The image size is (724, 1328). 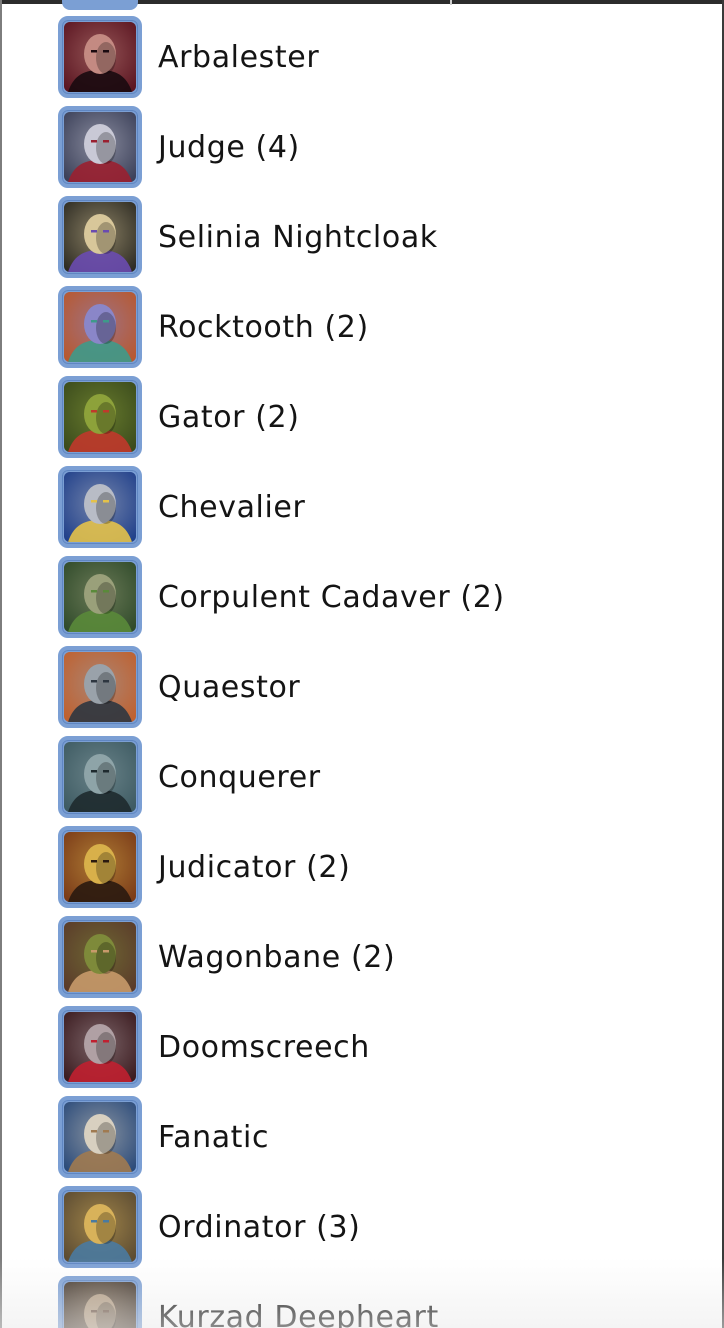 I want to click on fanatic-portrait, so click(x=100, y=1137).